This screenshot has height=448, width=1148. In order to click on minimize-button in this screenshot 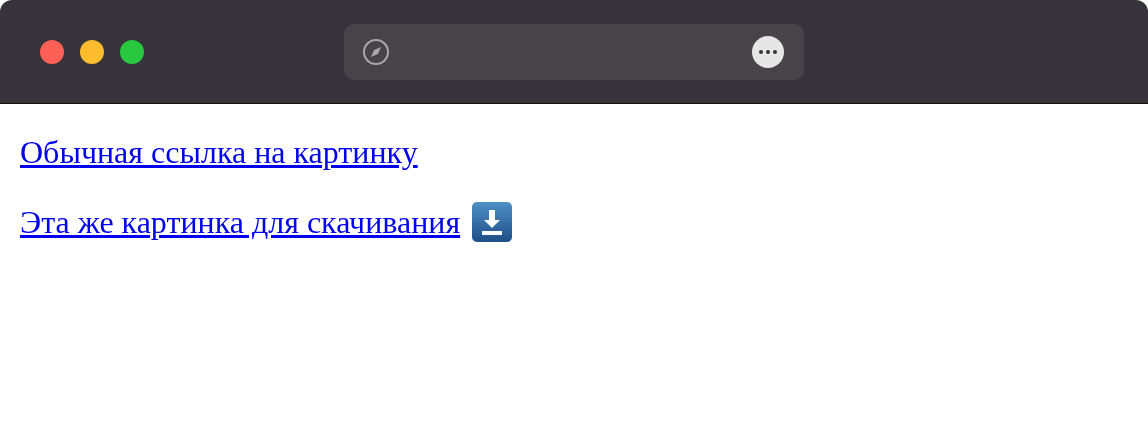, I will do `click(92, 51)`.